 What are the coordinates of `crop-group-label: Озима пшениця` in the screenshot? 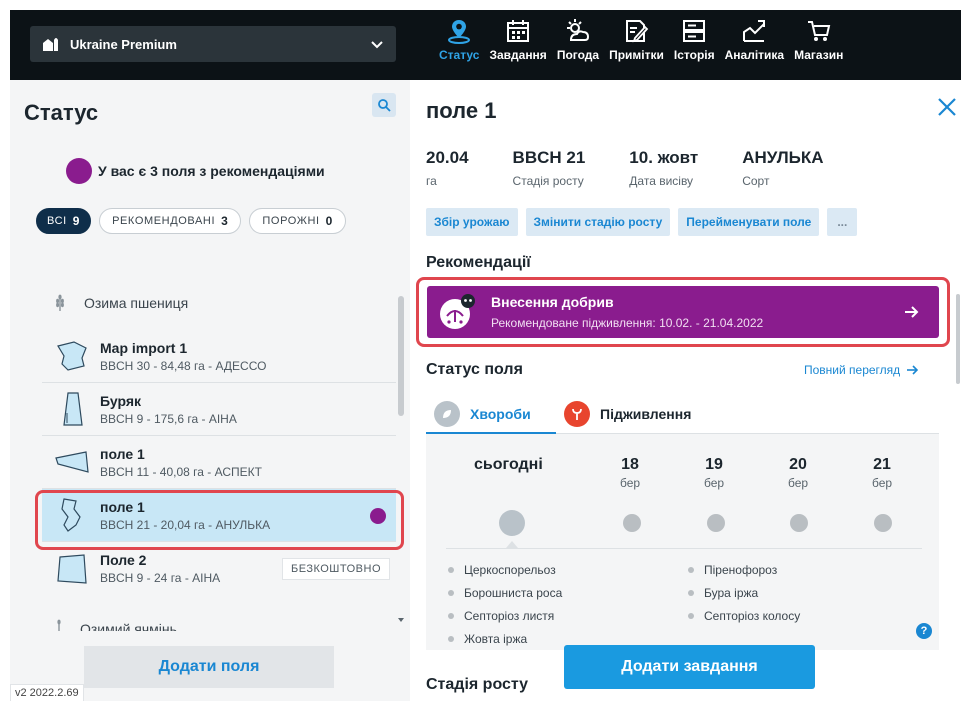 It's located at (136, 303).